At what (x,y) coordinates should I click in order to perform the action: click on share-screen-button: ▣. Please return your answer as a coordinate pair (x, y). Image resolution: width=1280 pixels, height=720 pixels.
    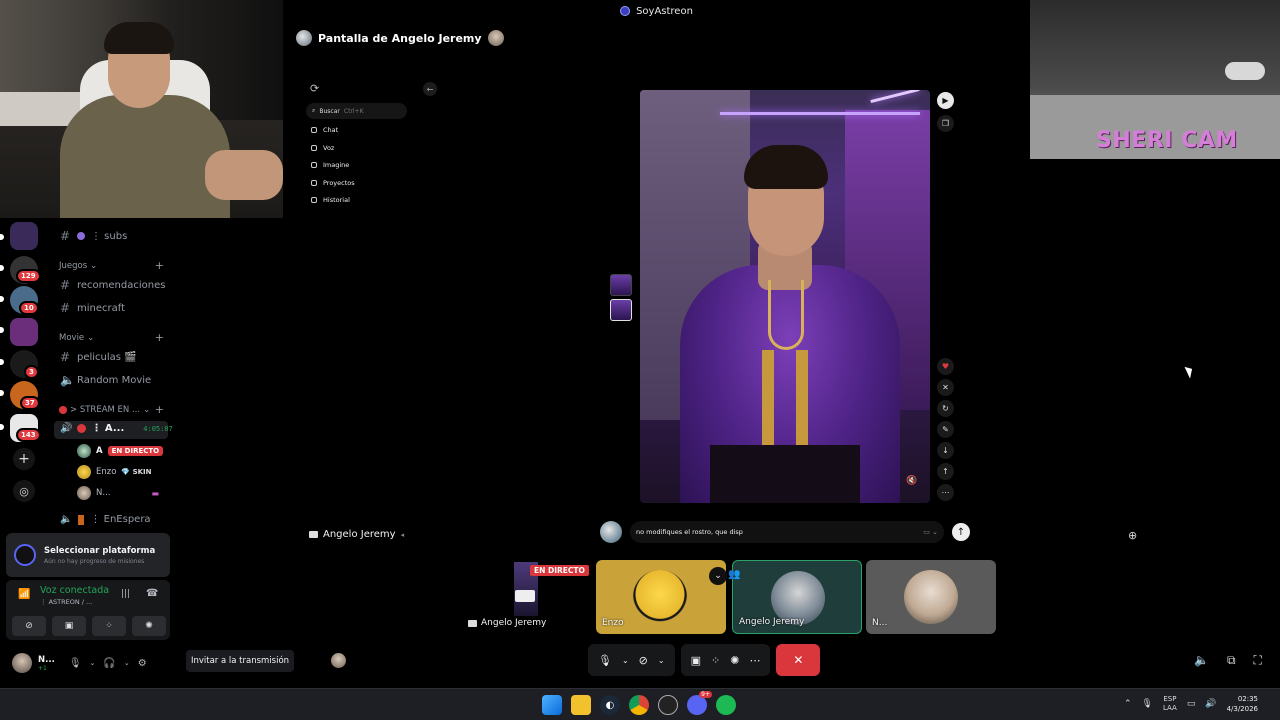
    Looking at the image, I should click on (69, 626).